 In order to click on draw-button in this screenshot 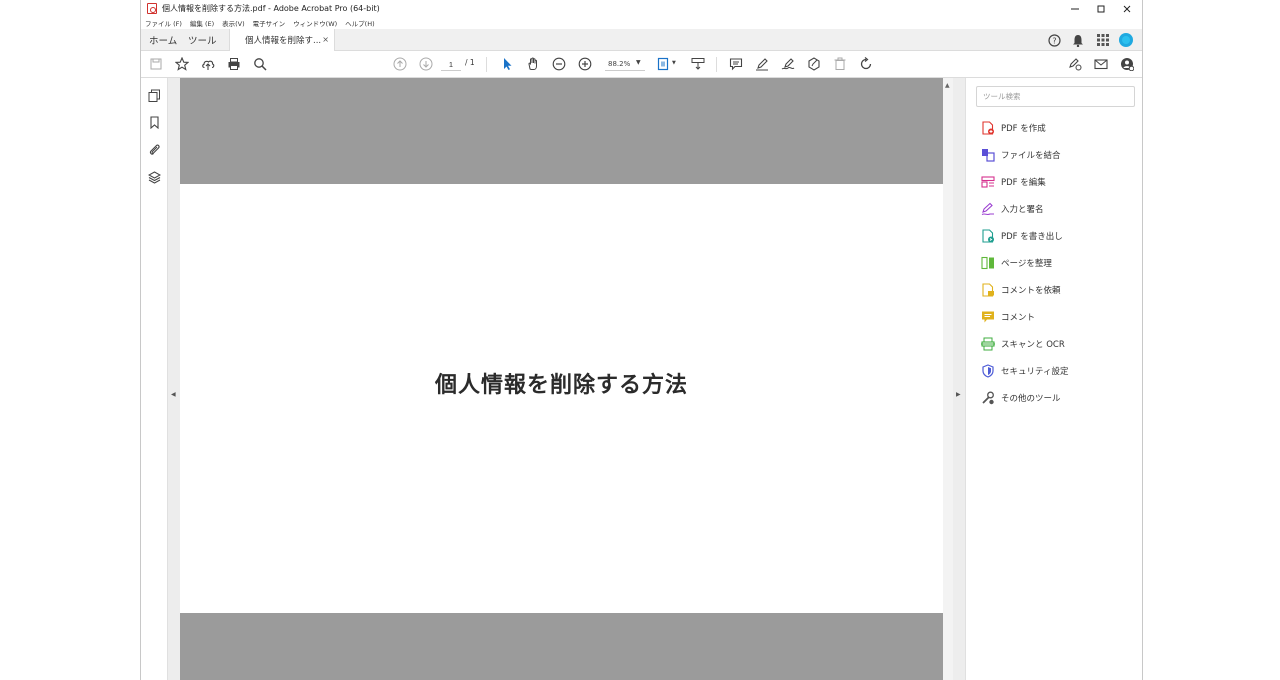, I will do `click(788, 64)`.